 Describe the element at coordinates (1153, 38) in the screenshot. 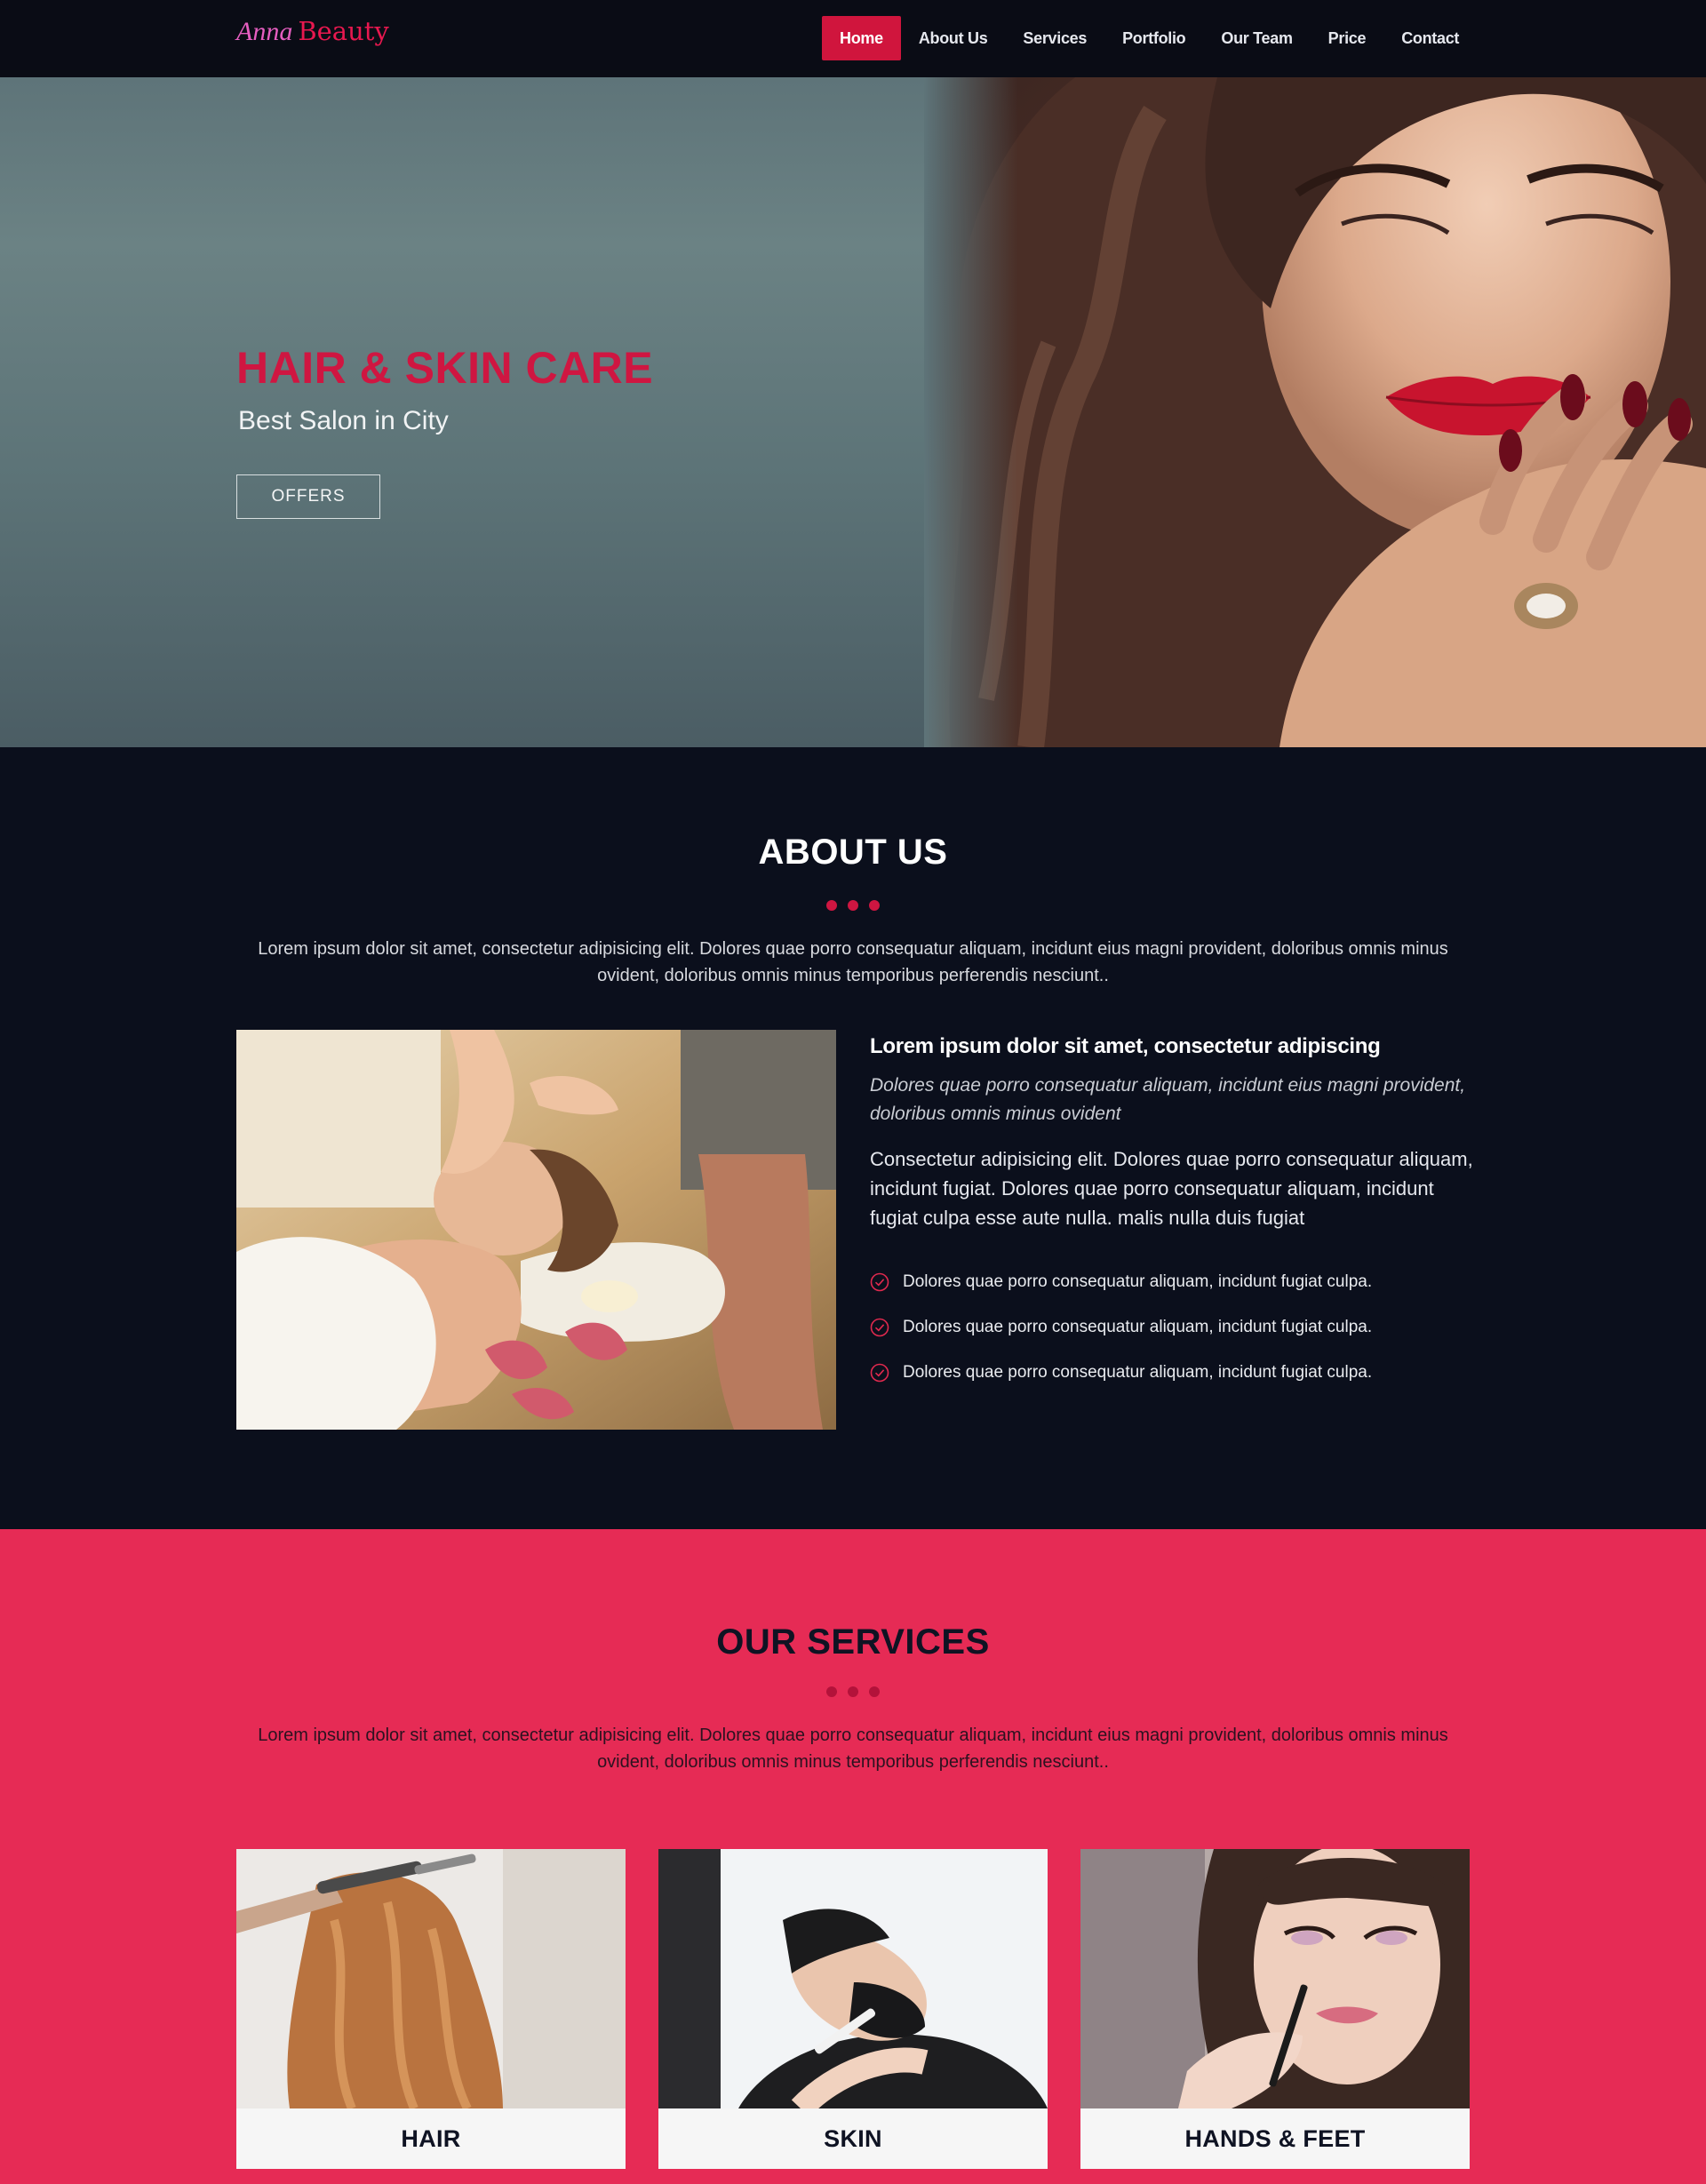

I see `nav-item-portfolio: Portfolio` at that location.